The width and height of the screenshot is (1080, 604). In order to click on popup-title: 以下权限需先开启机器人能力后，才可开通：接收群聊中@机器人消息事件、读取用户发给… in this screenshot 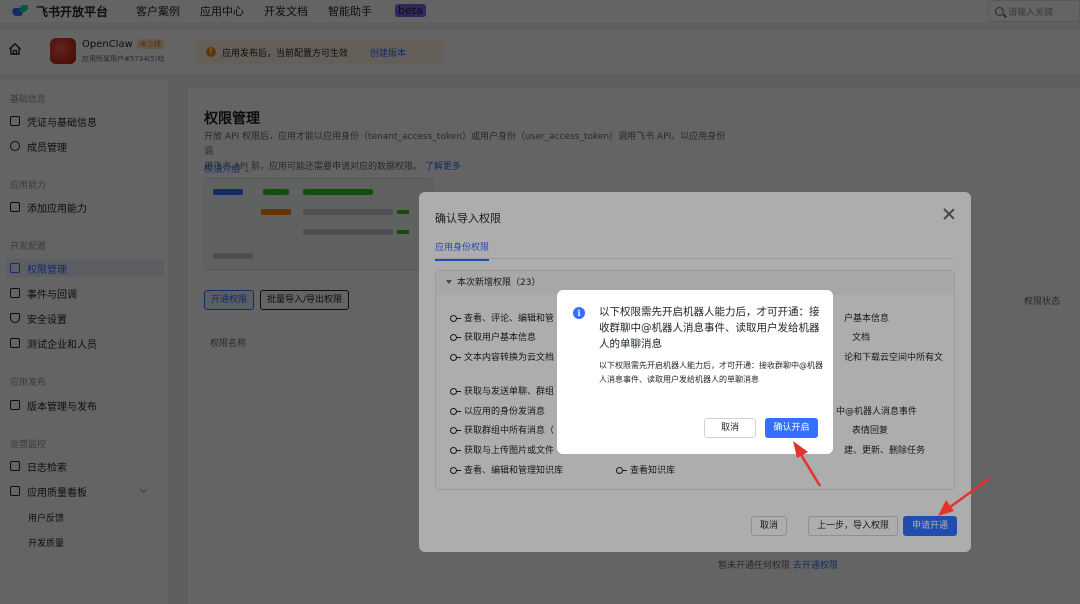, I will do `click(709, 328)`.